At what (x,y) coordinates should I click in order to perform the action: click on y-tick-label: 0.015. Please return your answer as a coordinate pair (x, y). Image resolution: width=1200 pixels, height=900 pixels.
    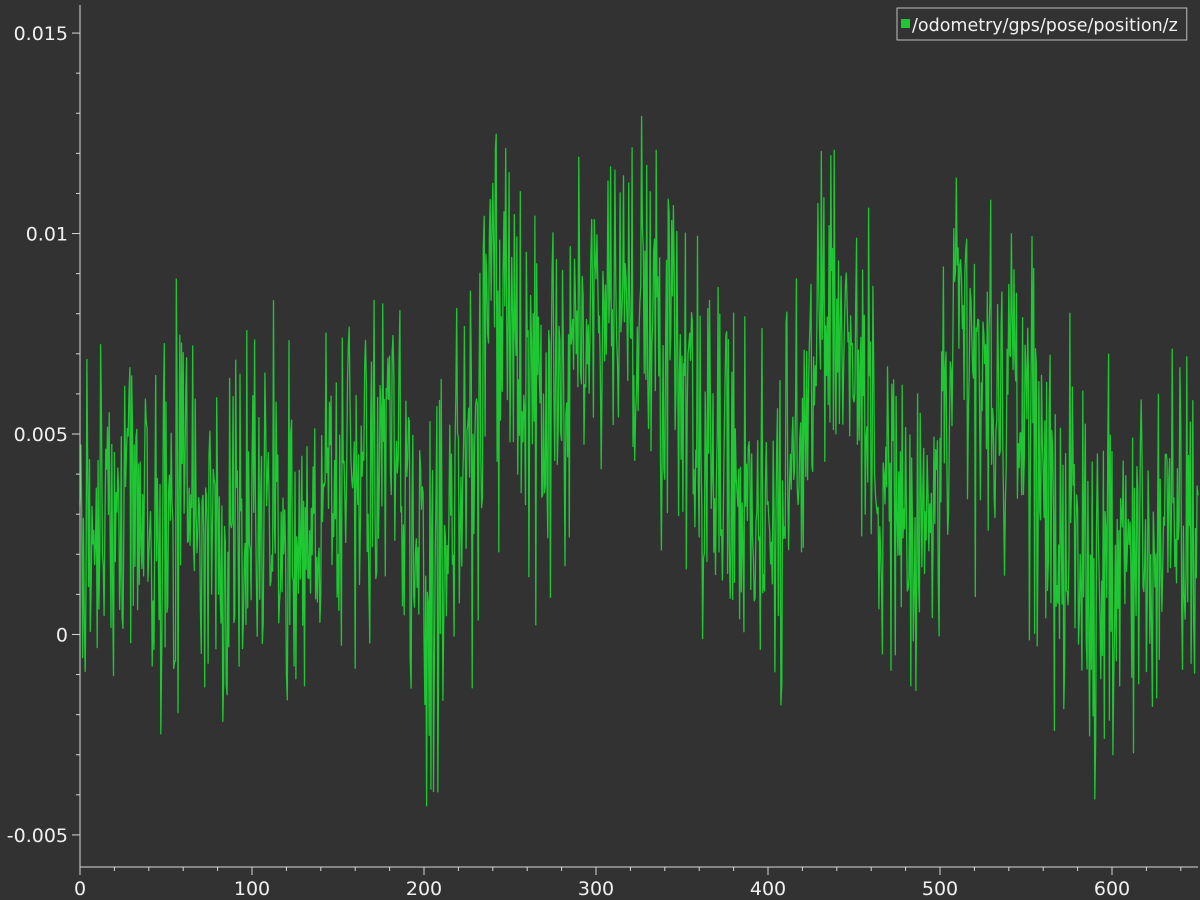
    Looking at the image, I should click on (41, 34).